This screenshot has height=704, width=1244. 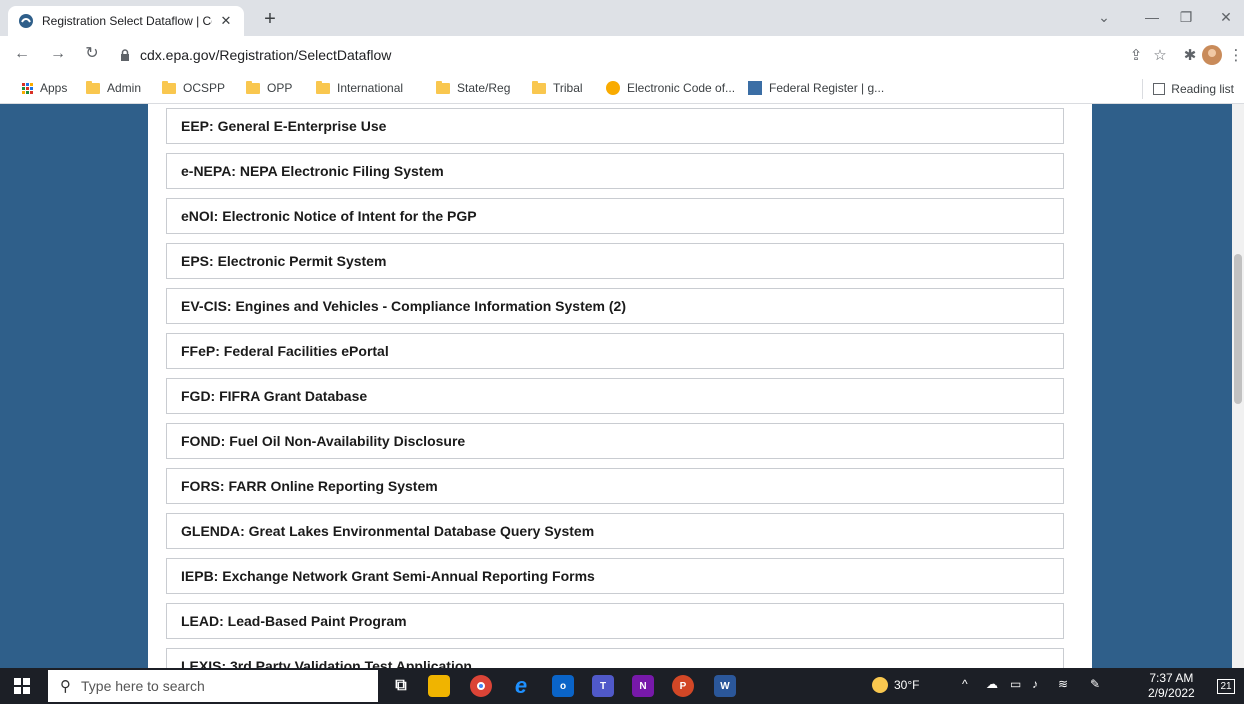 I want to click on url-text: cdx.epa.gov/Registration/SelectDataflow, so click(x=266, y=55).